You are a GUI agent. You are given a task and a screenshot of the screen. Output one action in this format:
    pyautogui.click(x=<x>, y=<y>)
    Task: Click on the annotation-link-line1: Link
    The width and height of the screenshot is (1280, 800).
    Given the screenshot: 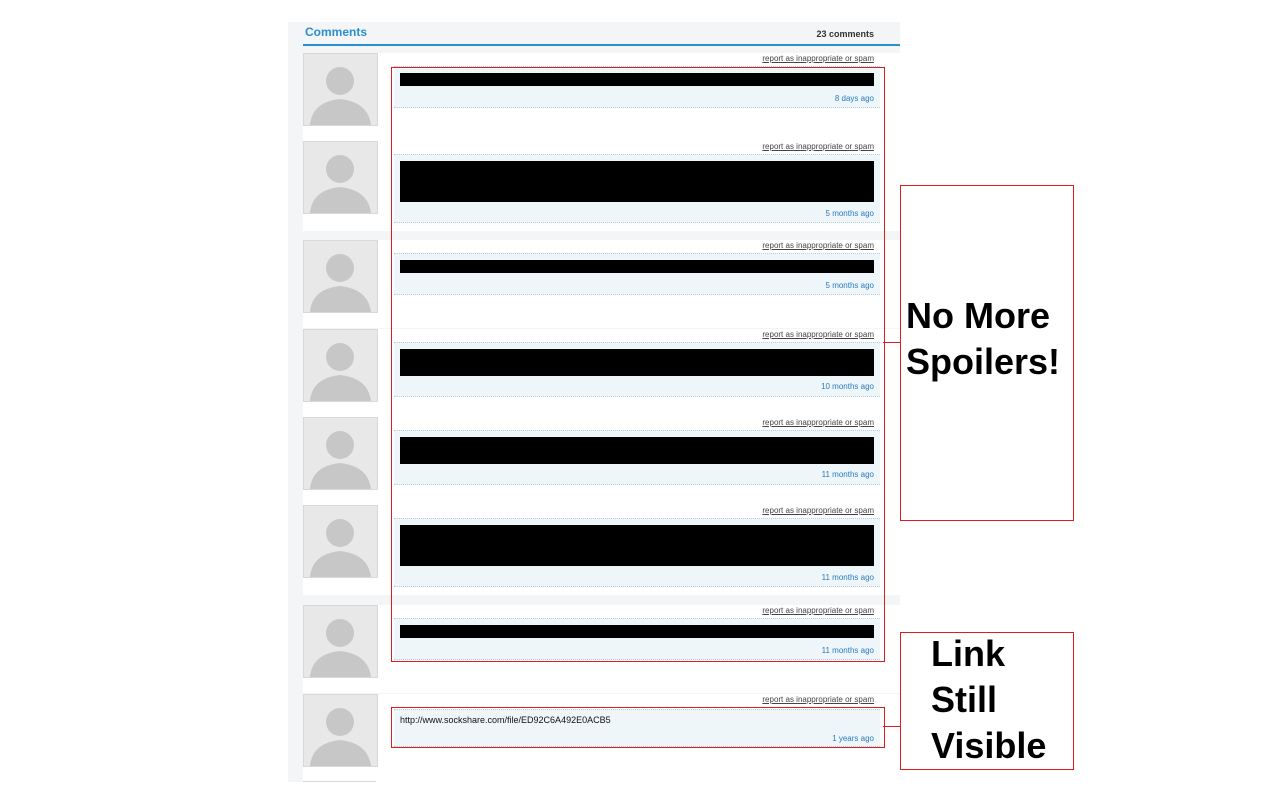 What is the action you would take?
    pyautogui.click(x=968, y=653)
    